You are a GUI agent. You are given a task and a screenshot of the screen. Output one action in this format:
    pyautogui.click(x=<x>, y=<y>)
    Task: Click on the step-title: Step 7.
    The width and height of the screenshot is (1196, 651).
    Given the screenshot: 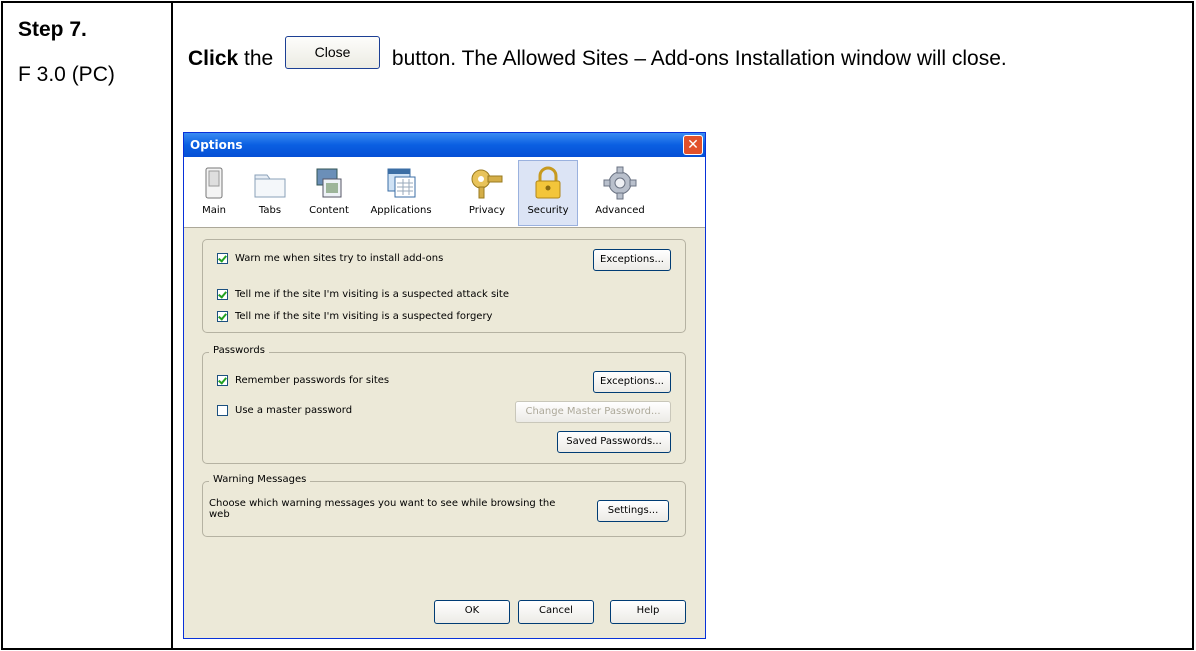 What is the action you would take?
    pyautogui.click(x=52, y=29)
    